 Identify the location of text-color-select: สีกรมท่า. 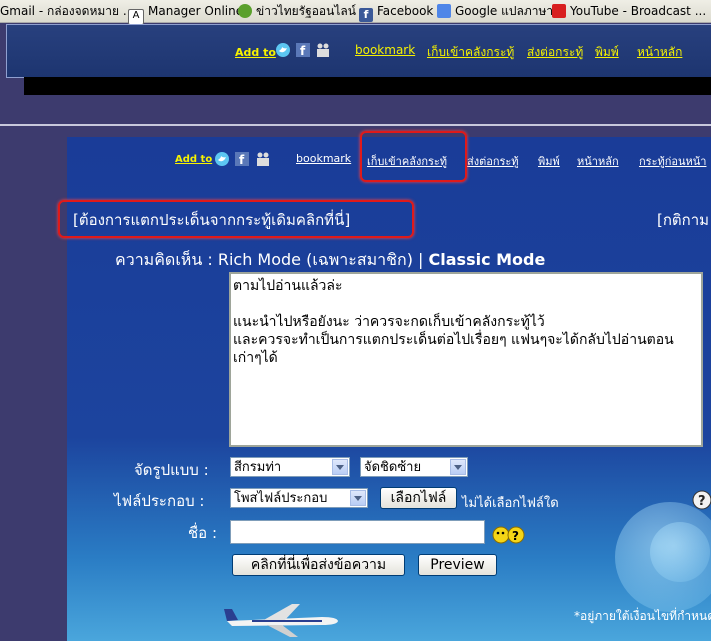
(290, 467).